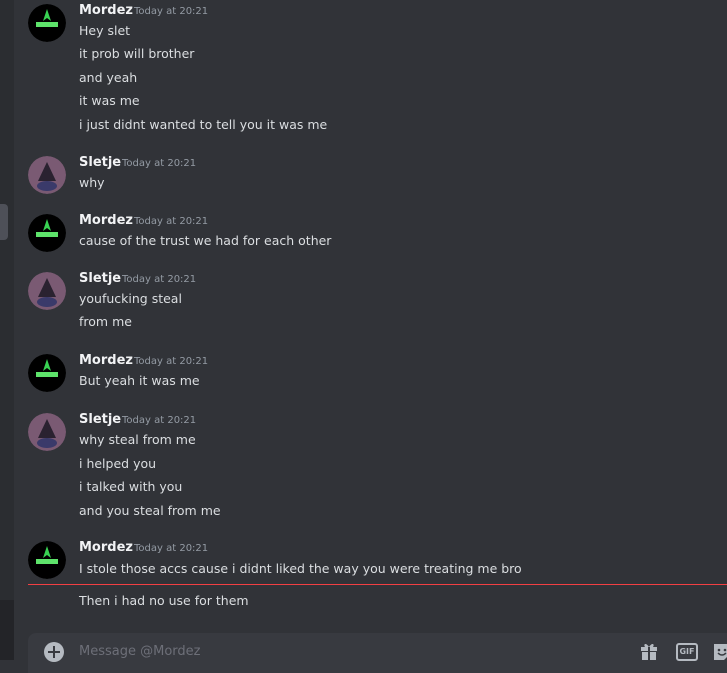 This screenshot has height=673, width=727. Describe the element at coordinates (687, 652) in the screenshot. I see `gif-icon: GIF` at that location.